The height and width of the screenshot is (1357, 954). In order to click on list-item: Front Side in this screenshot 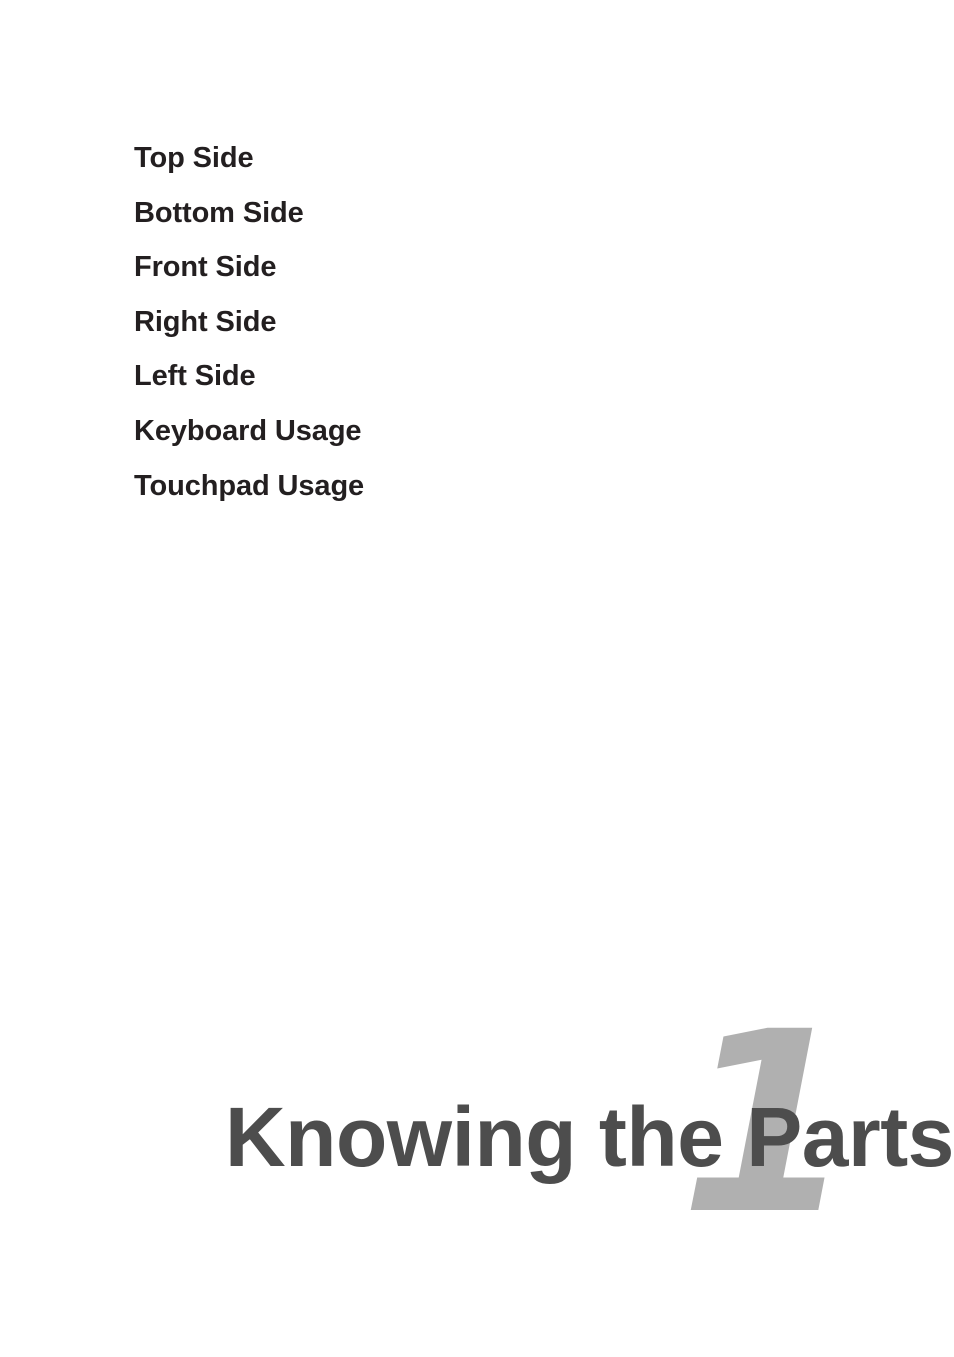, I will do `click(205, 267)`.